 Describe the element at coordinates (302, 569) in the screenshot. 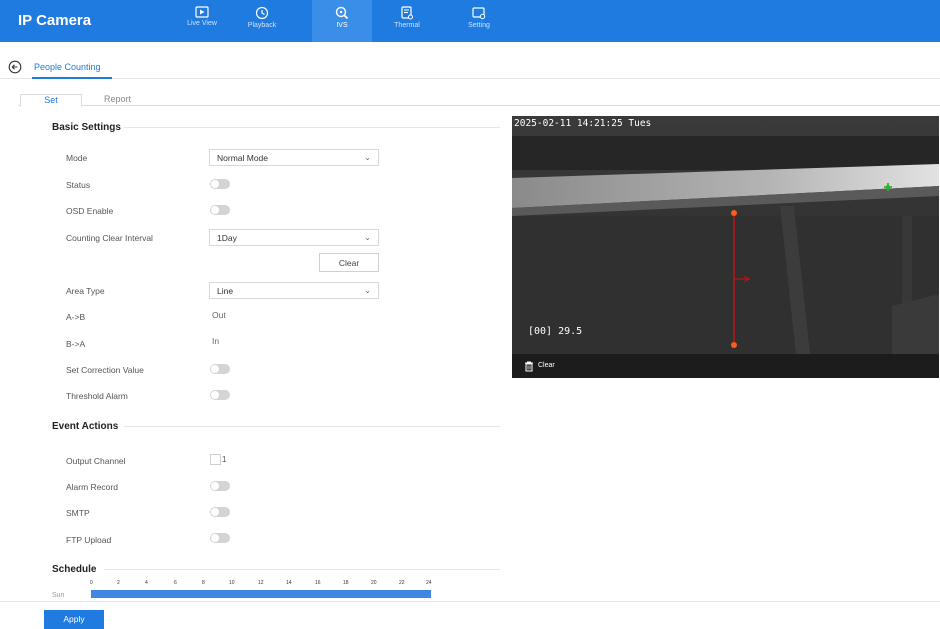

I see `schedule-divider` at that location.